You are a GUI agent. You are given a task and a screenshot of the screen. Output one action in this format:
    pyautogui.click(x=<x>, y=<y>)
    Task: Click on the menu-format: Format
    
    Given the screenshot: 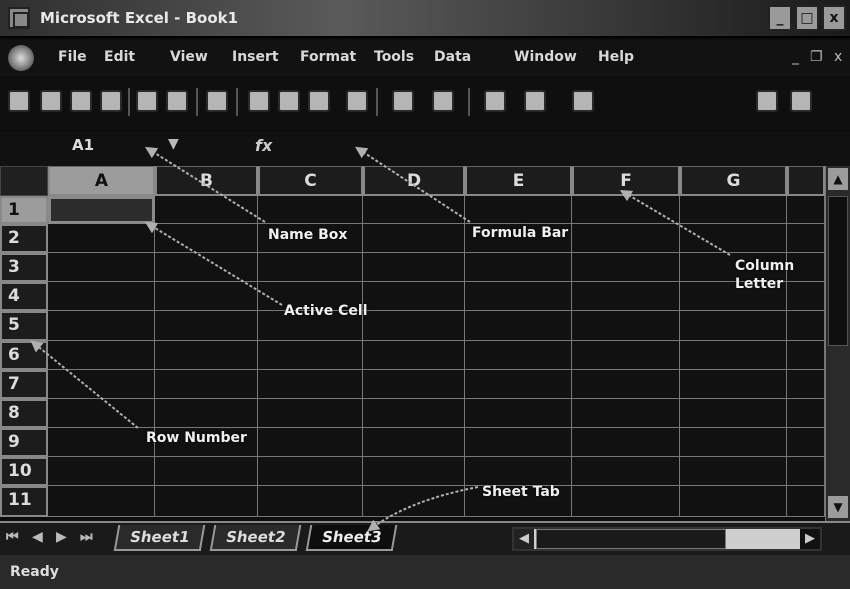 What is the action you would take?
    pyautogui.click(x=328, y=57)
    